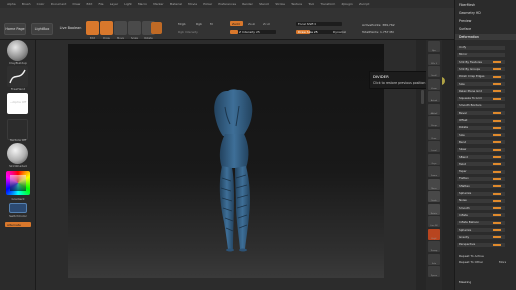 This screenshot has height=290, width=516. I want to click on zadd-button: Zadd, so click(236, 23).